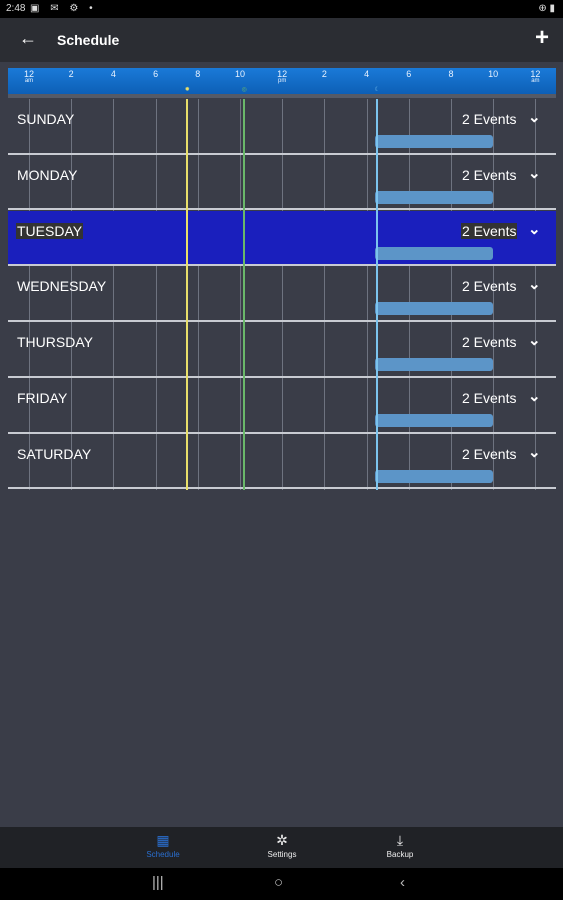  Describe the element at coordinates (282, 77) in the screenshot. I see `timeline-tick-label: 12 pm` at that location.